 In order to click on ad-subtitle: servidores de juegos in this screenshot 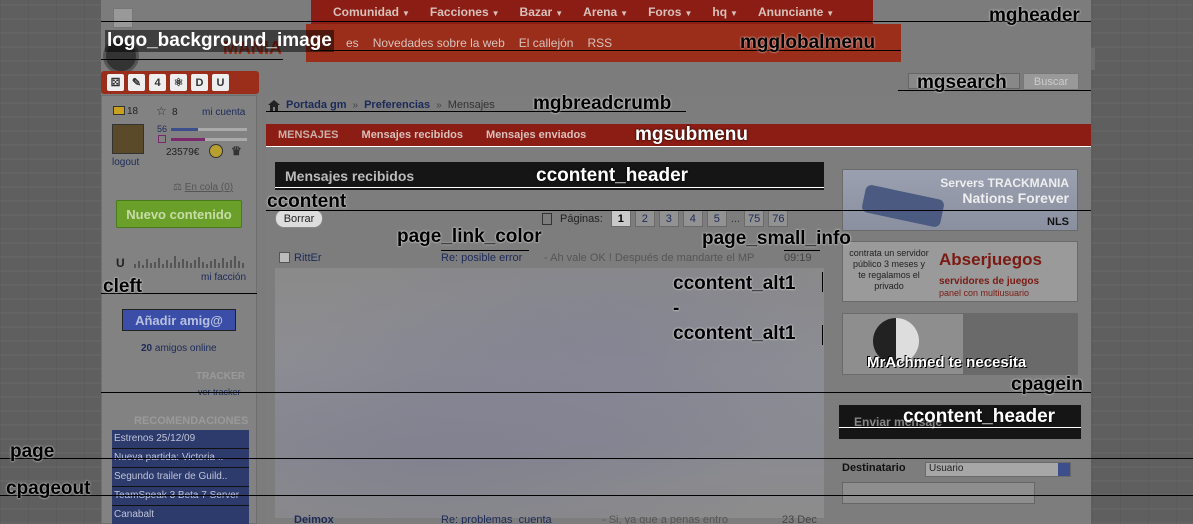, I will do `click(989, 281)`.